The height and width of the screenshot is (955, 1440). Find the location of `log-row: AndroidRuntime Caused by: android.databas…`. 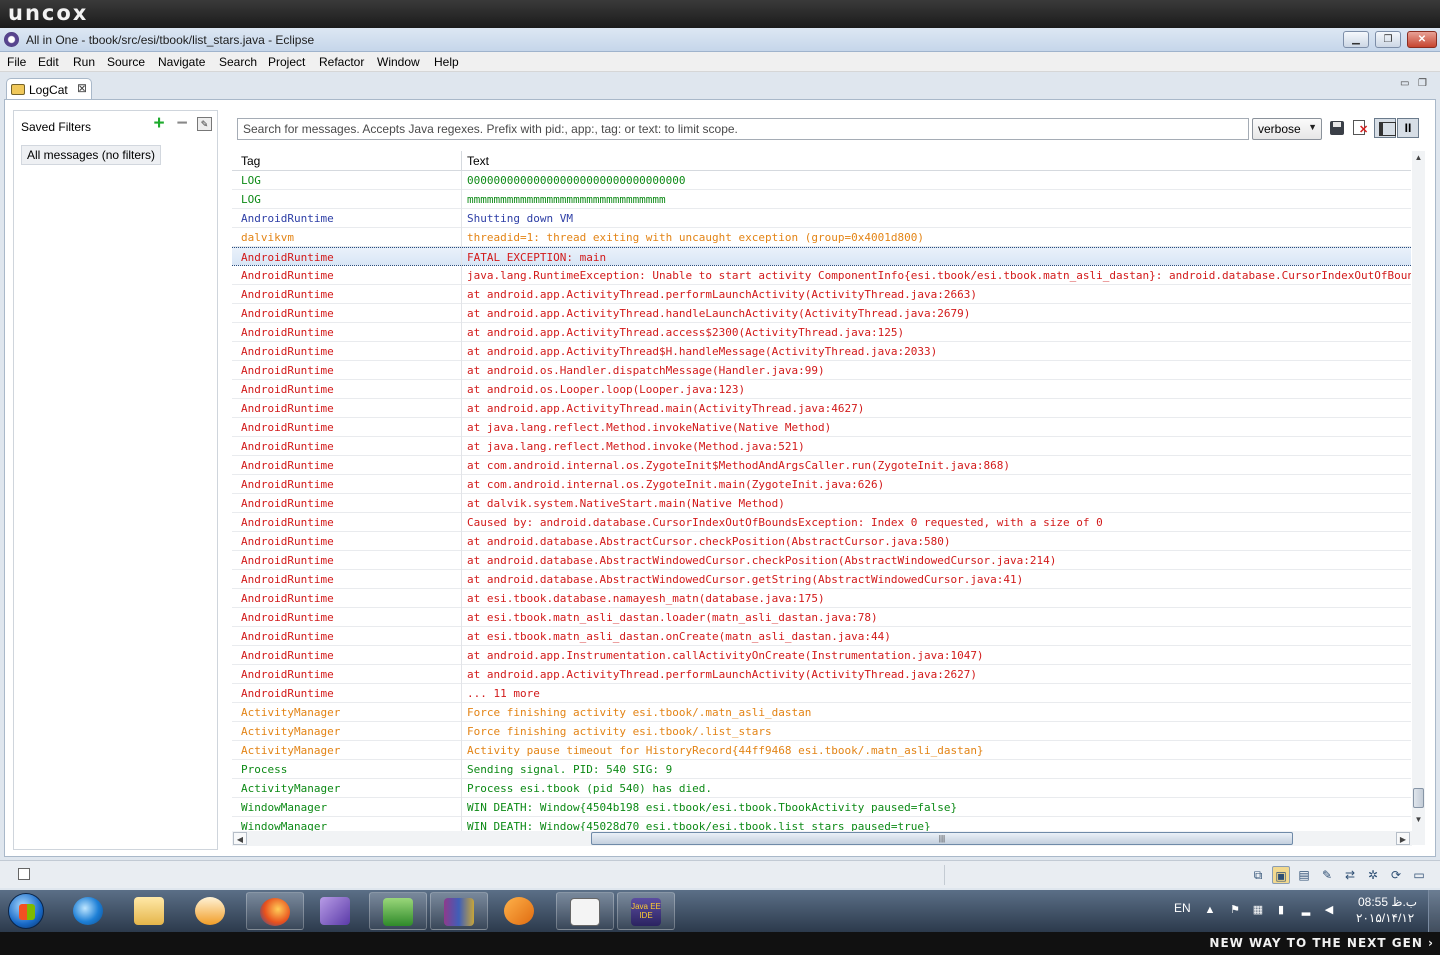

log-row: AndroidRuntime Caused by: android.databas… is located at coordinates (821, 522).